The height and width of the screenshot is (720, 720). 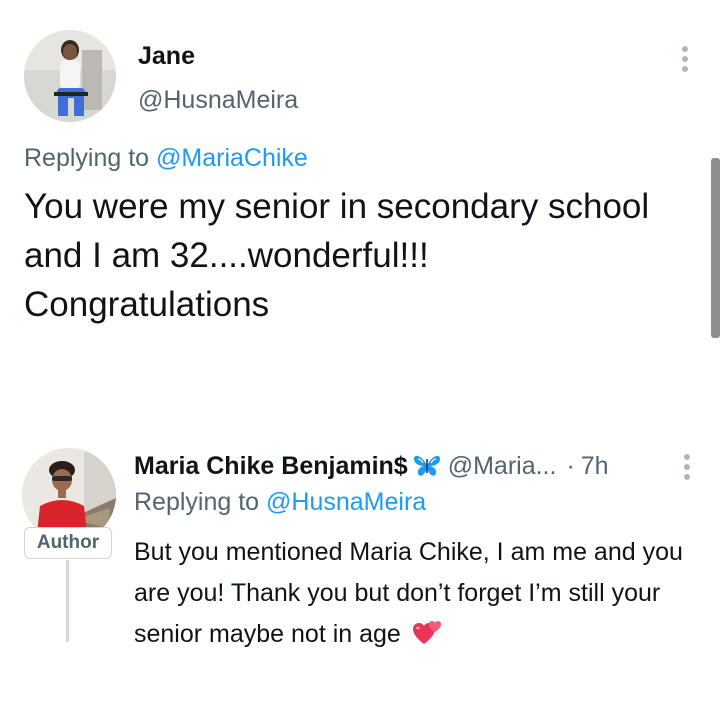 I want to click on replying-to: Replying to @HusnaMeira, so click(x=280, y=502).